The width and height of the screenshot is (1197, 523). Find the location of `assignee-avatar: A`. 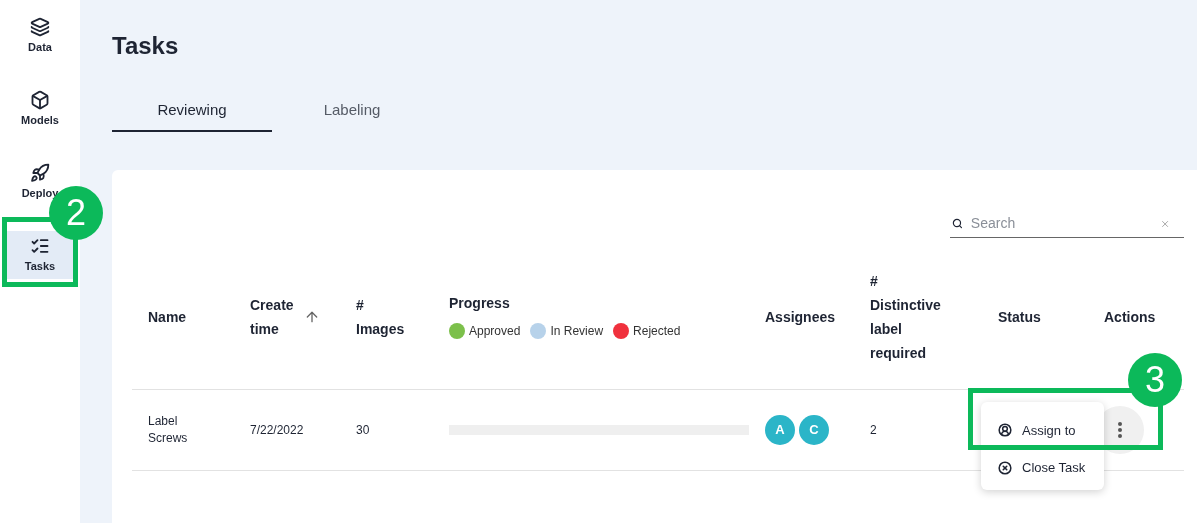

assignee-avatar: A is located at coordinates (780, 430).